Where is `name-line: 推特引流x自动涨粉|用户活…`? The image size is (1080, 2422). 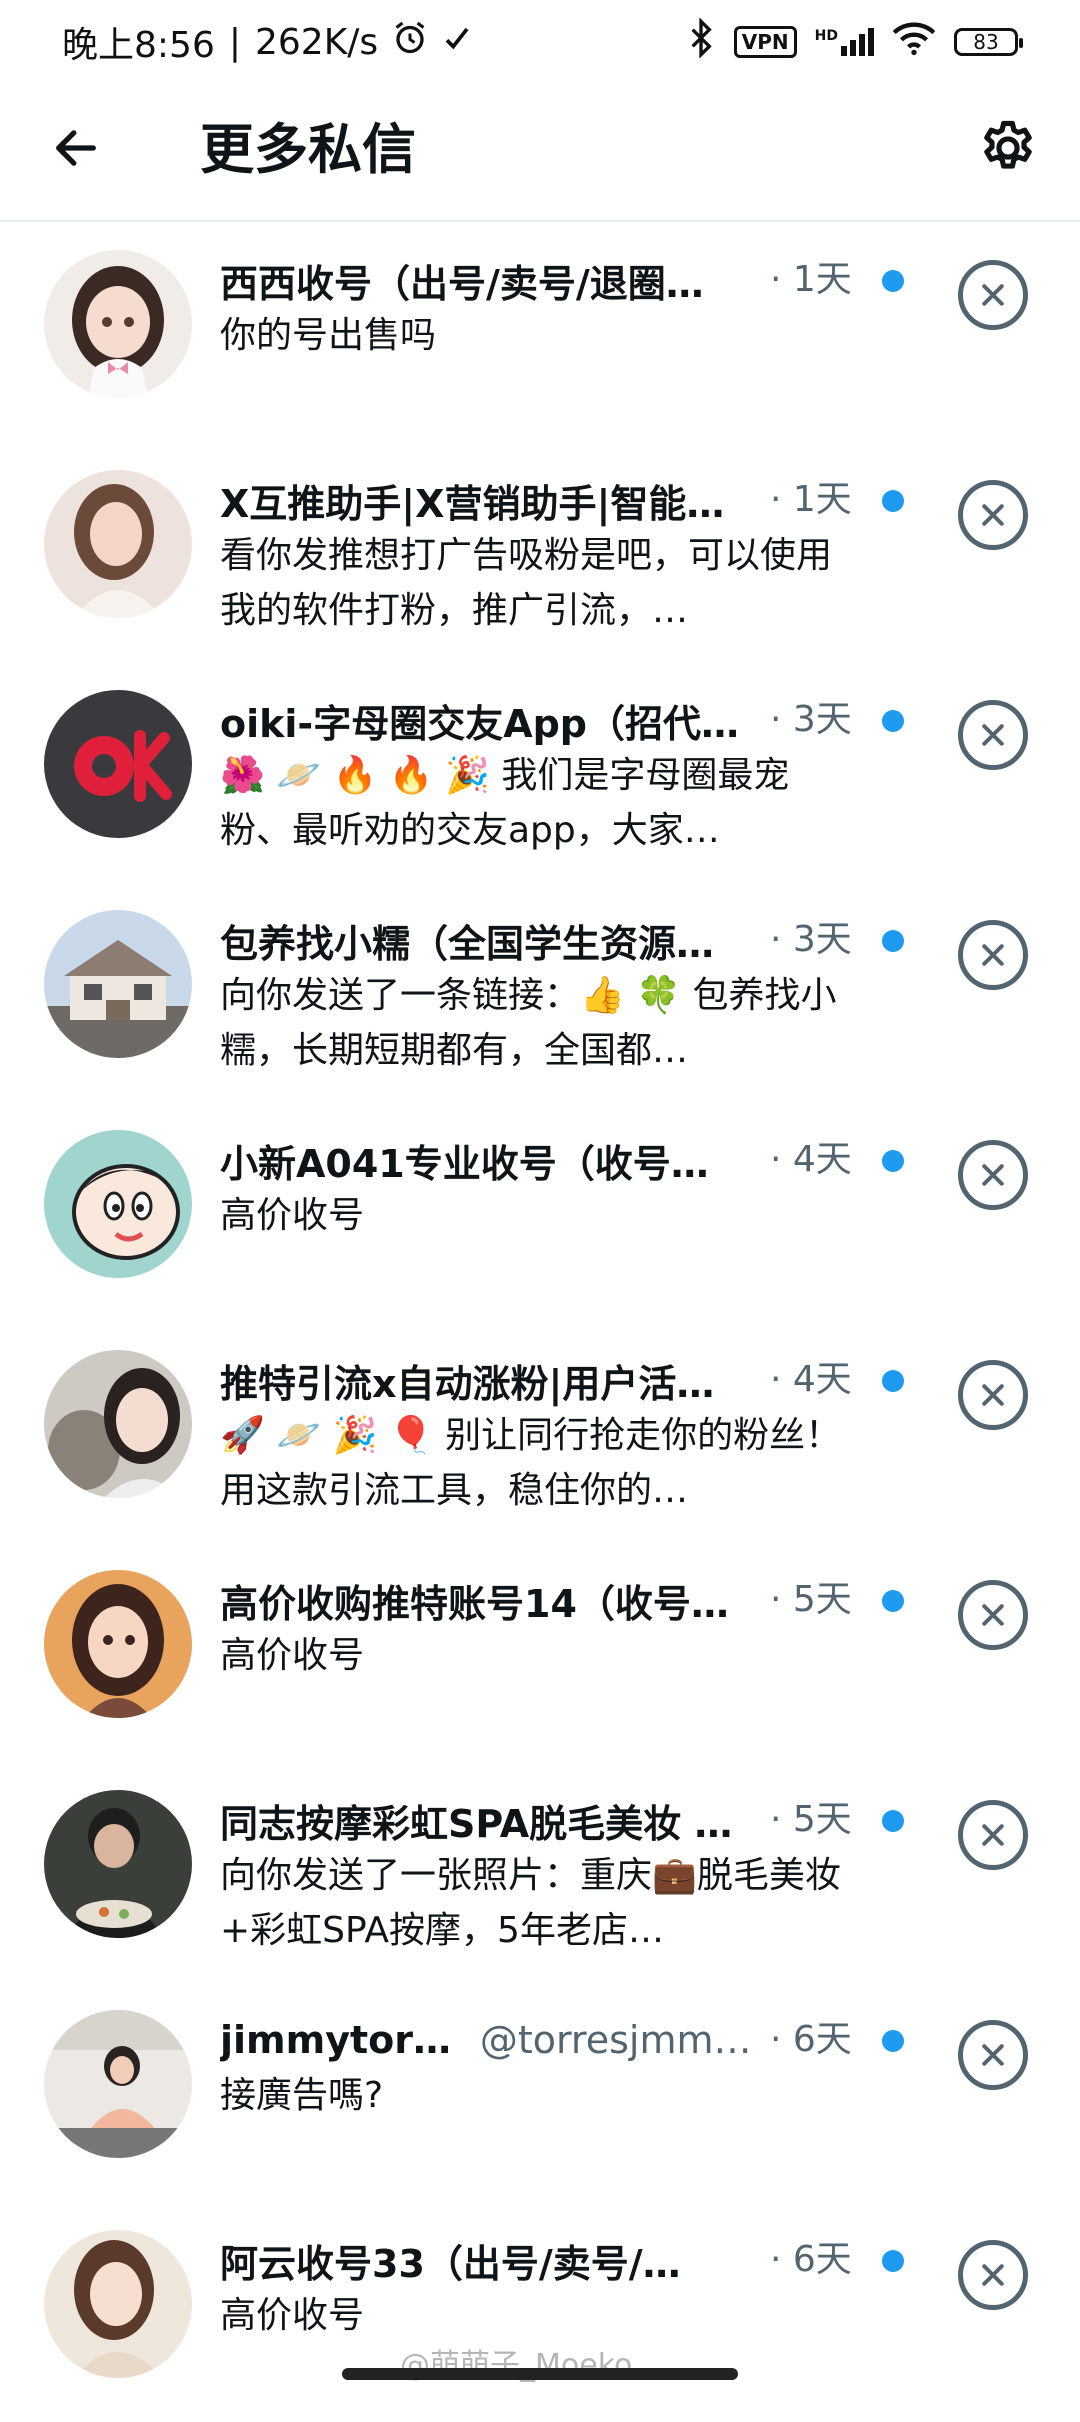 name-line: 推特引流x自动涨粉|用户活… is located at coordinates (540, 1380).